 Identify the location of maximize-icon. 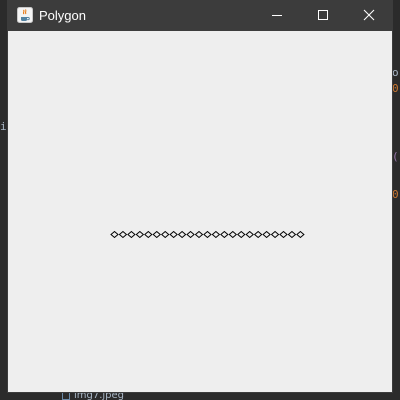
(323, 15).